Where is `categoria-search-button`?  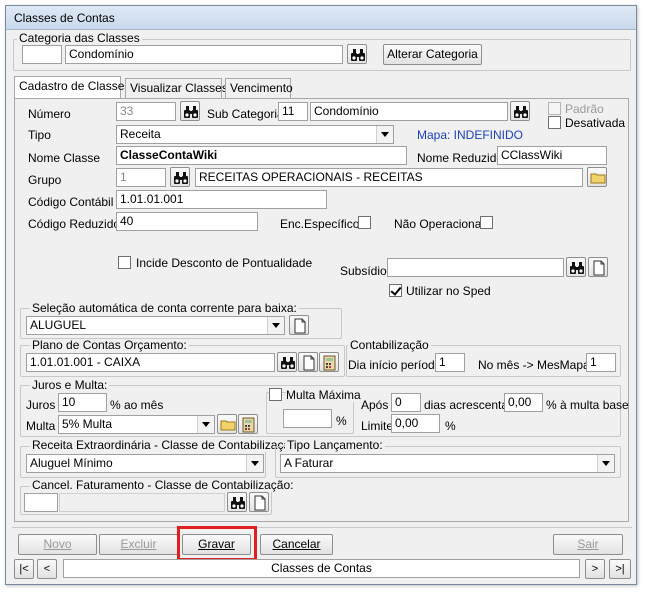 categoria-search-button is located at coordinates (357, 54).